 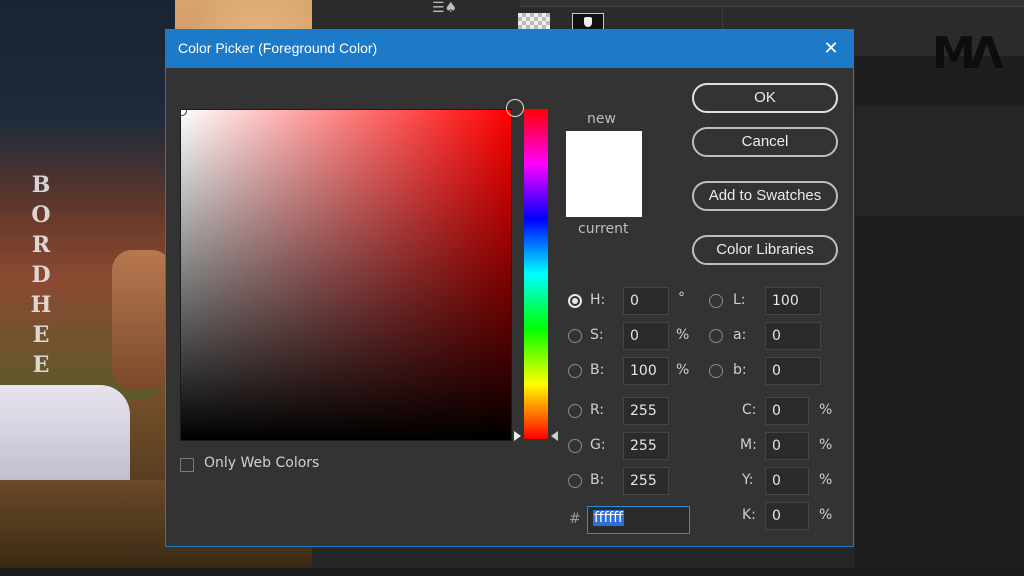 I want to click on only-web-colors-checkbox, so click(x=187, y=465).